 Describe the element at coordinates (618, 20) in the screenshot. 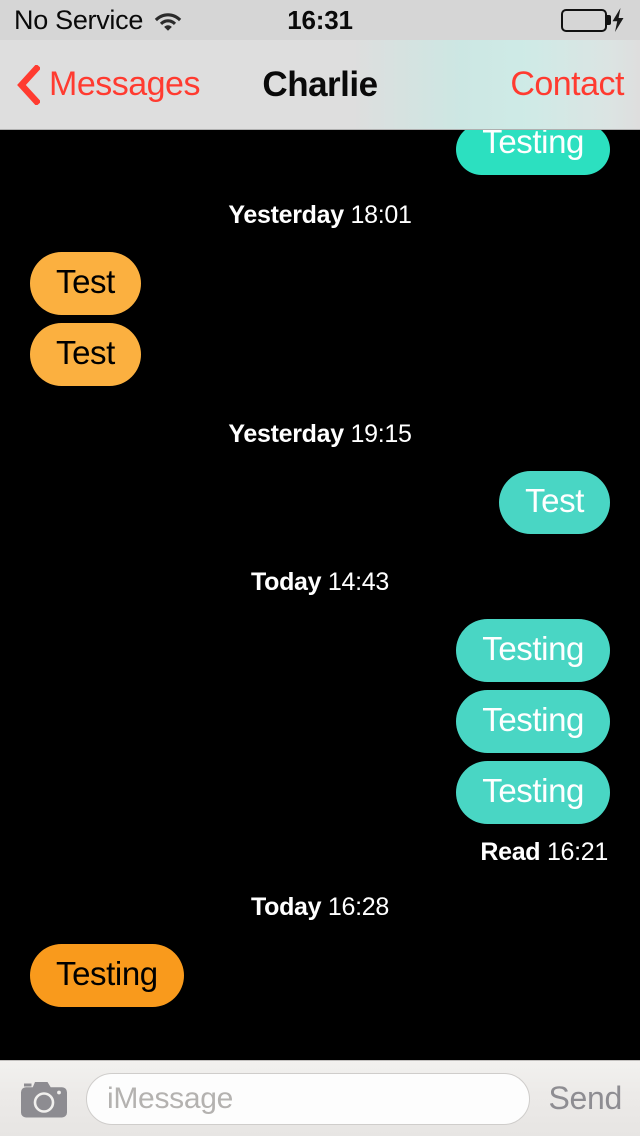

I see `lightning-bolt-icon` at that location.